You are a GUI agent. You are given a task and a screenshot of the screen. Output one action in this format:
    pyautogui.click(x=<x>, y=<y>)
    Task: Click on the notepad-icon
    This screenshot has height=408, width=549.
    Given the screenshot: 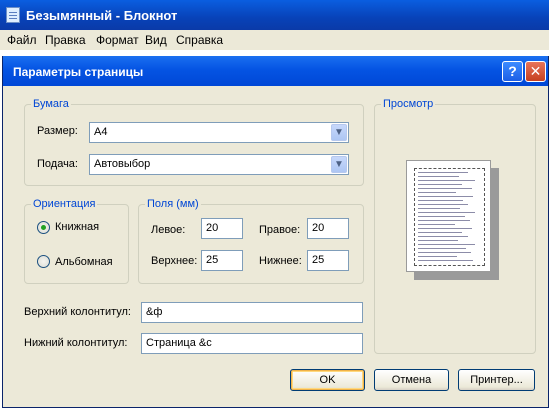 What is the action you would take?
    pyautogui.click(x=13, y=15)
    